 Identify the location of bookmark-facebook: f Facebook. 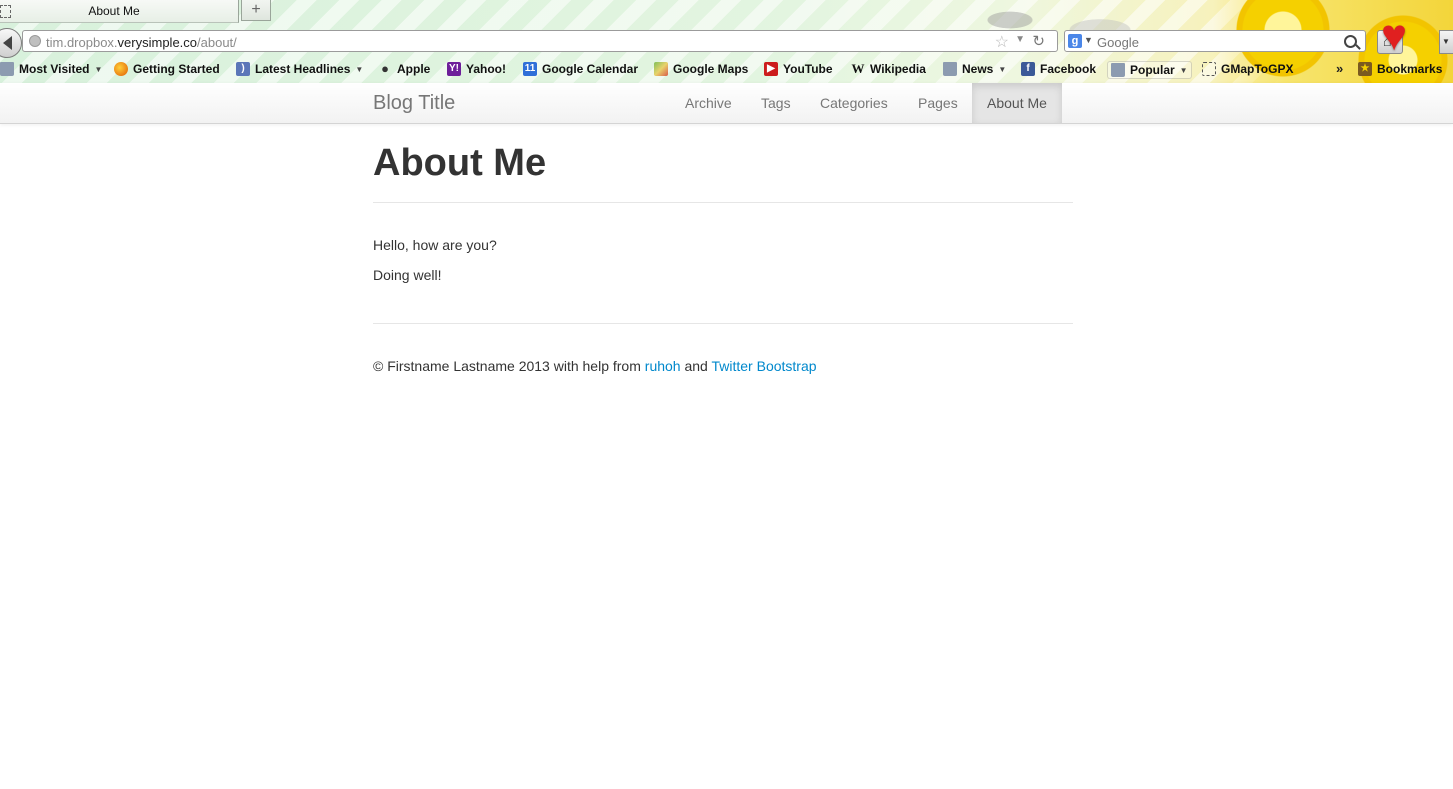
(1058, 69).